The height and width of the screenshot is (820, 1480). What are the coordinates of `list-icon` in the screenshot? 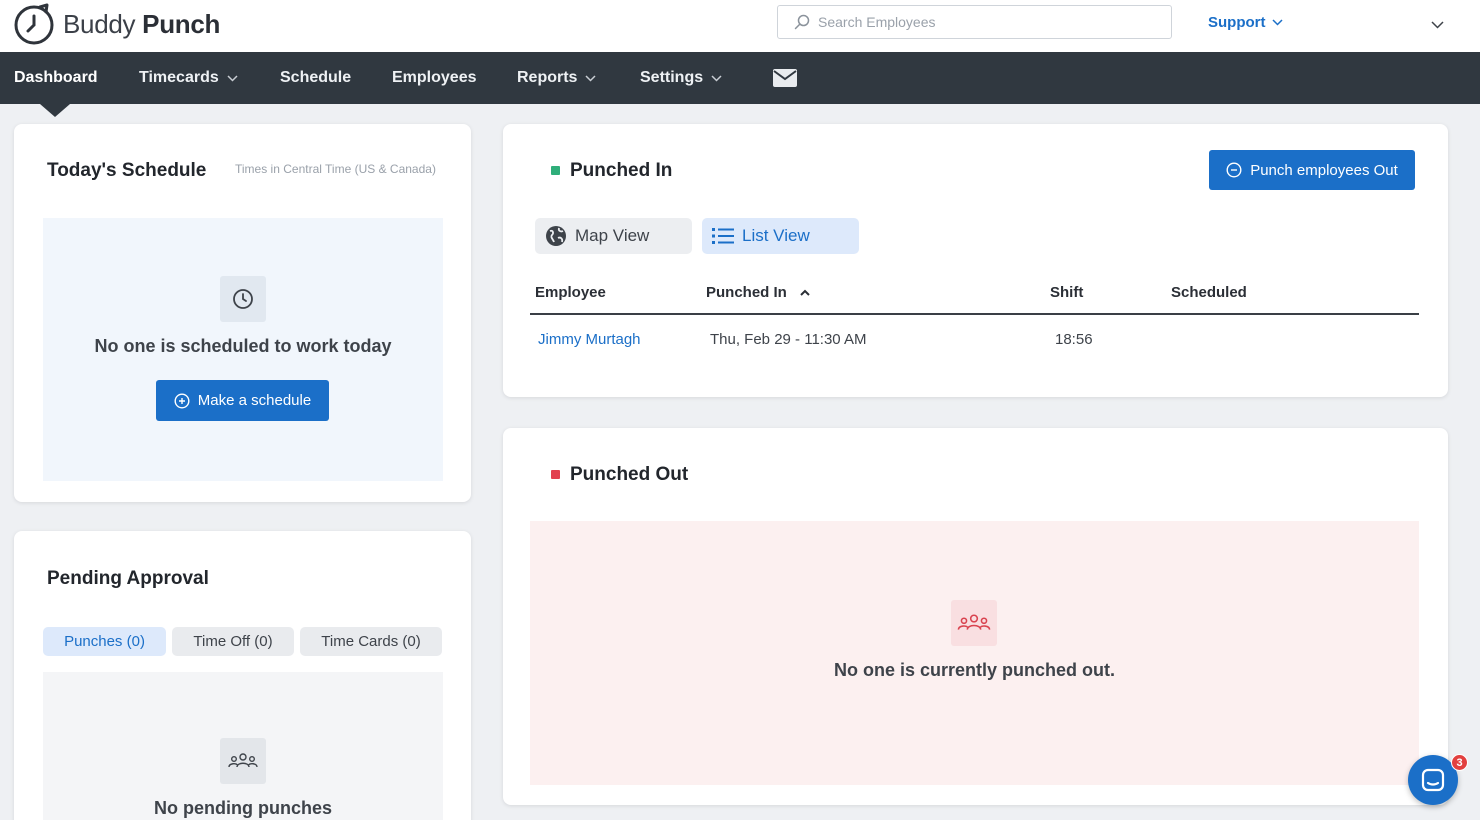 It's located at (723, 236).